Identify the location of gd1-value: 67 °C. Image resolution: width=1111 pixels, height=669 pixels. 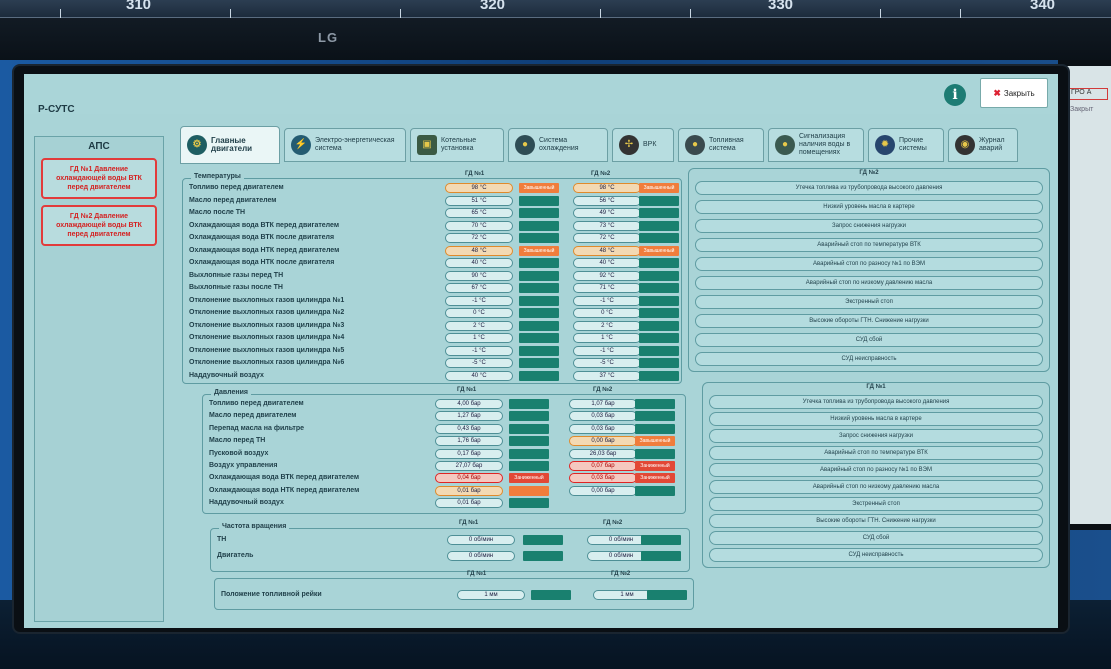
(479, 288).